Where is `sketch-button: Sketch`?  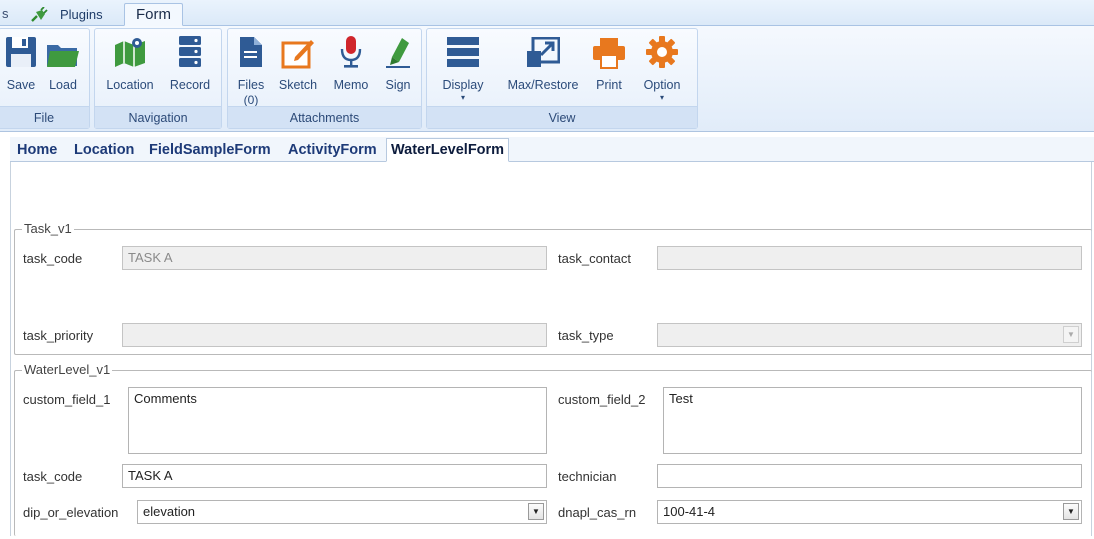 sketch-button: Sketch is located at coordinates (298, 63).